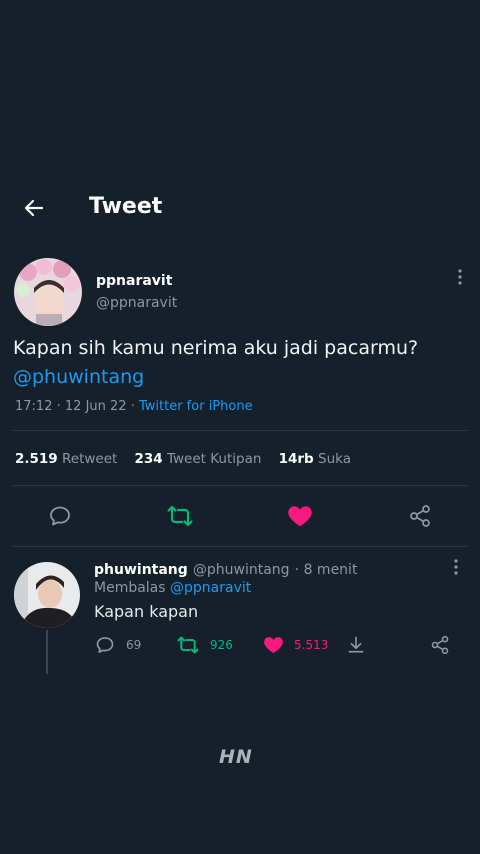 This screenshot has width=480, height=854. I want to click on reply-time: · 8 menit, so click(326, 570).